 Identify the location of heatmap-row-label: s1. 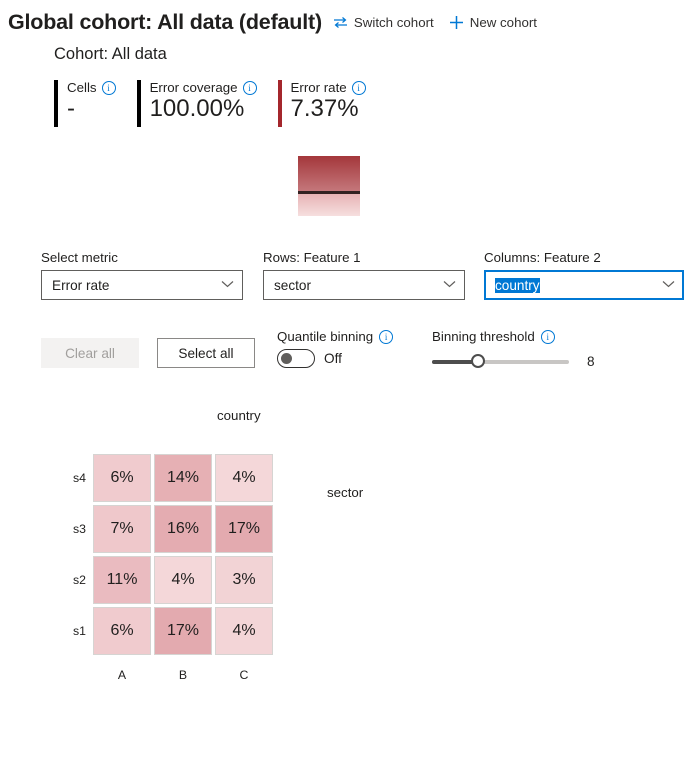
(79, 631).